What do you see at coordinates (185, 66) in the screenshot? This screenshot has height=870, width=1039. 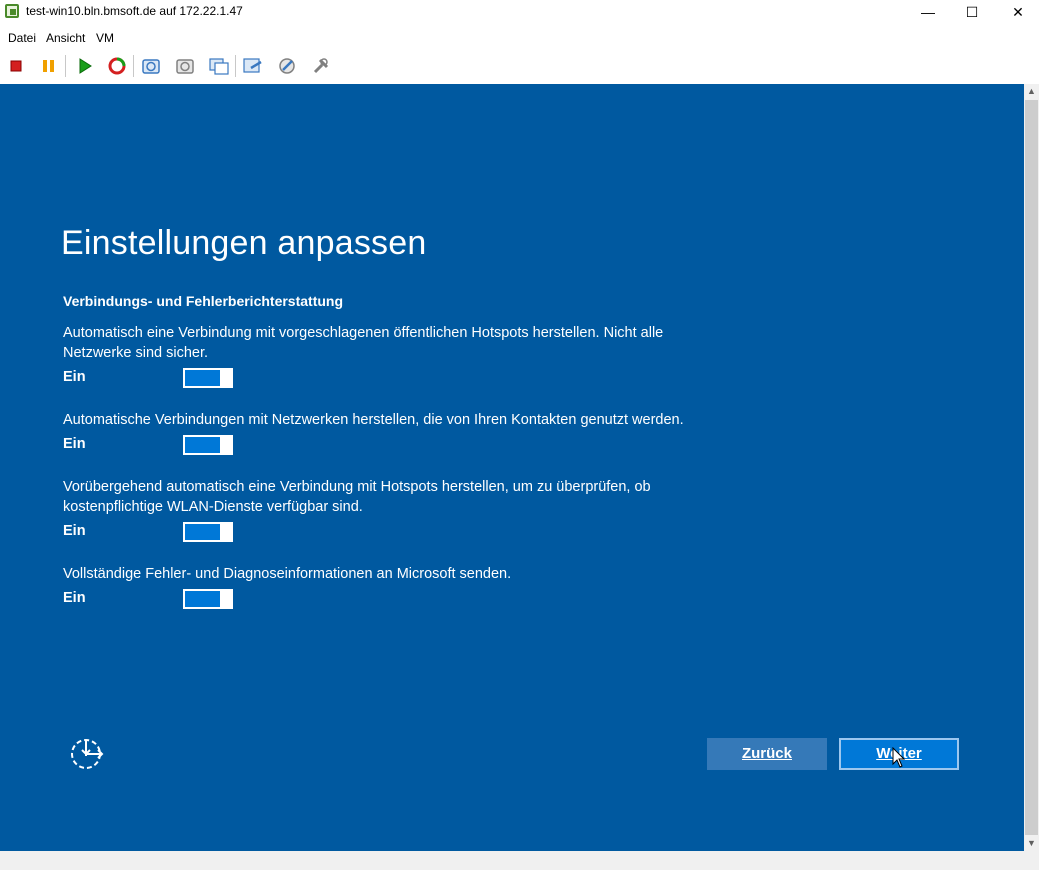 I see `revert-snapshot-icon` at bounding box center [185, 66].